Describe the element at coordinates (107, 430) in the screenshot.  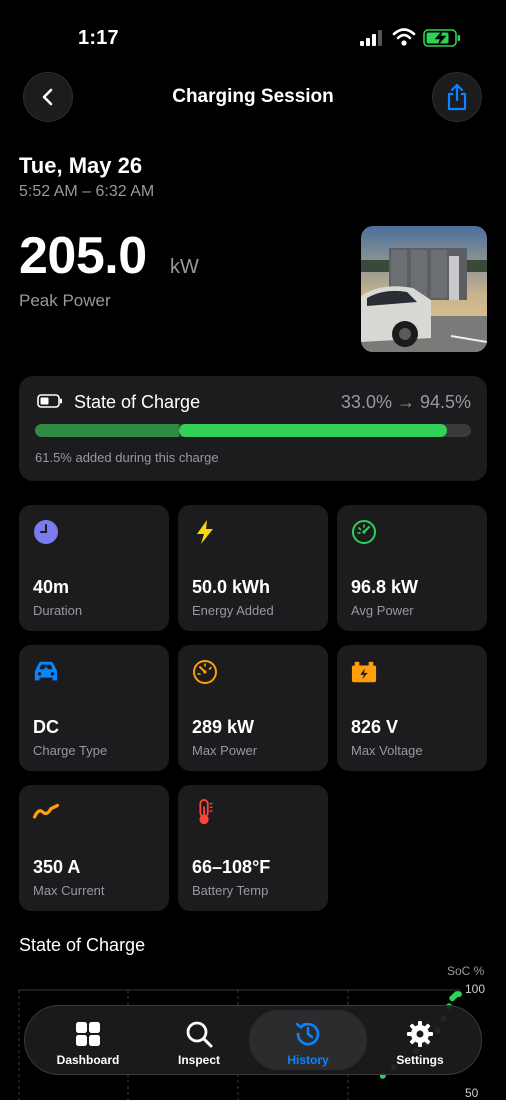
I see `soc-start-fill` at that location.